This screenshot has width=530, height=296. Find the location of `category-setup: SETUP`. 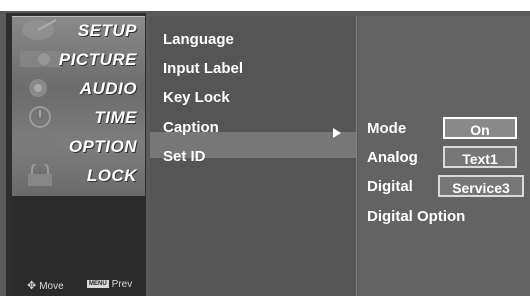

category-setup: SETUP is located at coordinates (107, 31).